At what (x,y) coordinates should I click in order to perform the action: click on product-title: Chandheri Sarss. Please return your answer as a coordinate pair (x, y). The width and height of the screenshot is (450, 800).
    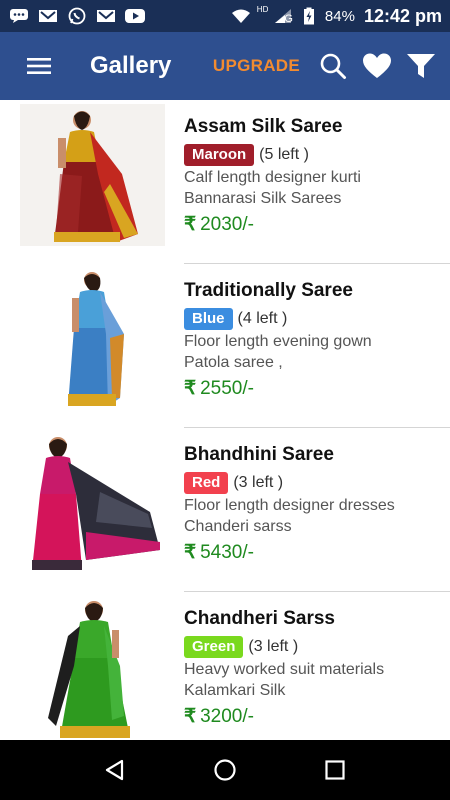
    Looking at the image, I should click on (259, 618).